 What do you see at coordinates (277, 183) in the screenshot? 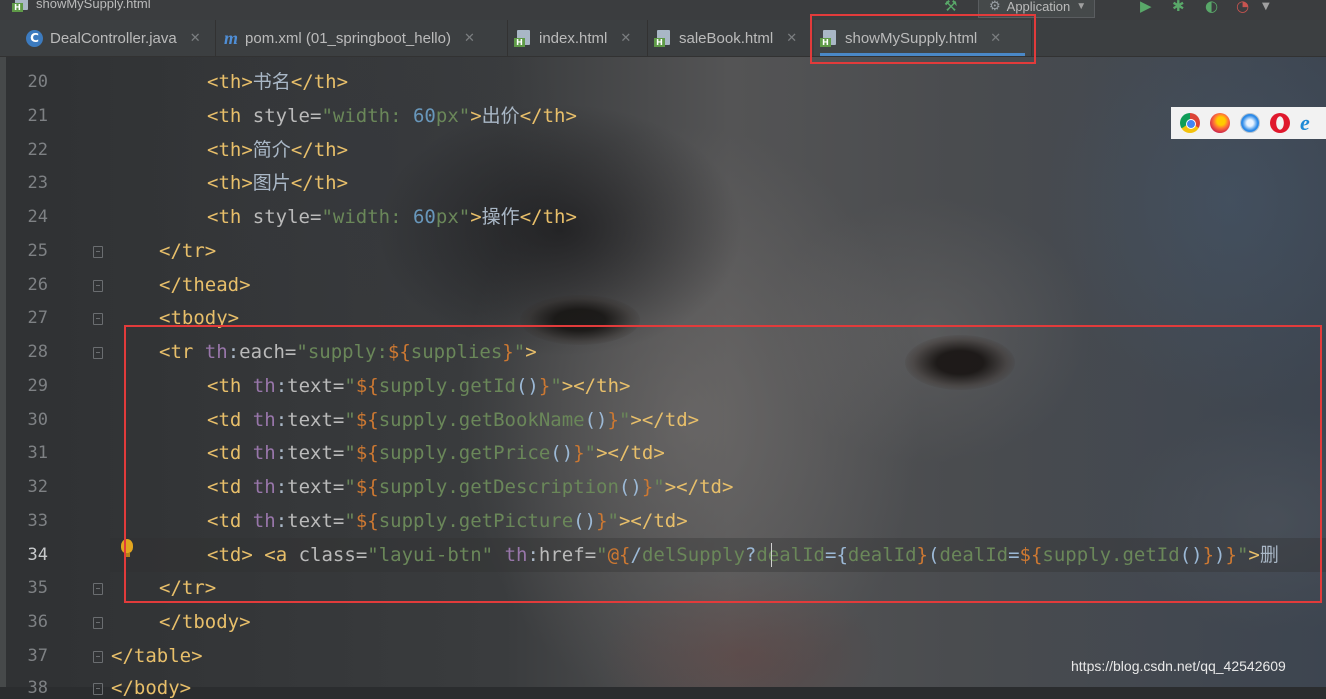
I see `code-line: <th>图片</th>` at bounding box center [277, 183].